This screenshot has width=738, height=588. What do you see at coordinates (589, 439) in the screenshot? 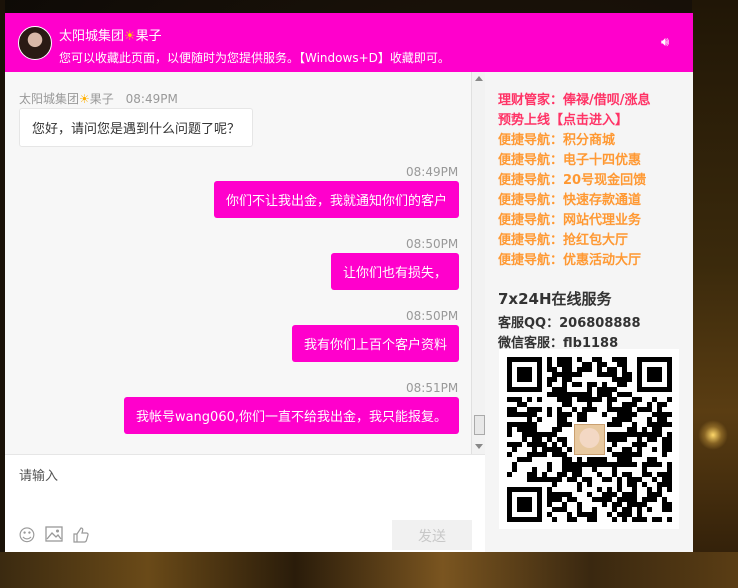
I see `qr-code` at bounding box center [589, 439].